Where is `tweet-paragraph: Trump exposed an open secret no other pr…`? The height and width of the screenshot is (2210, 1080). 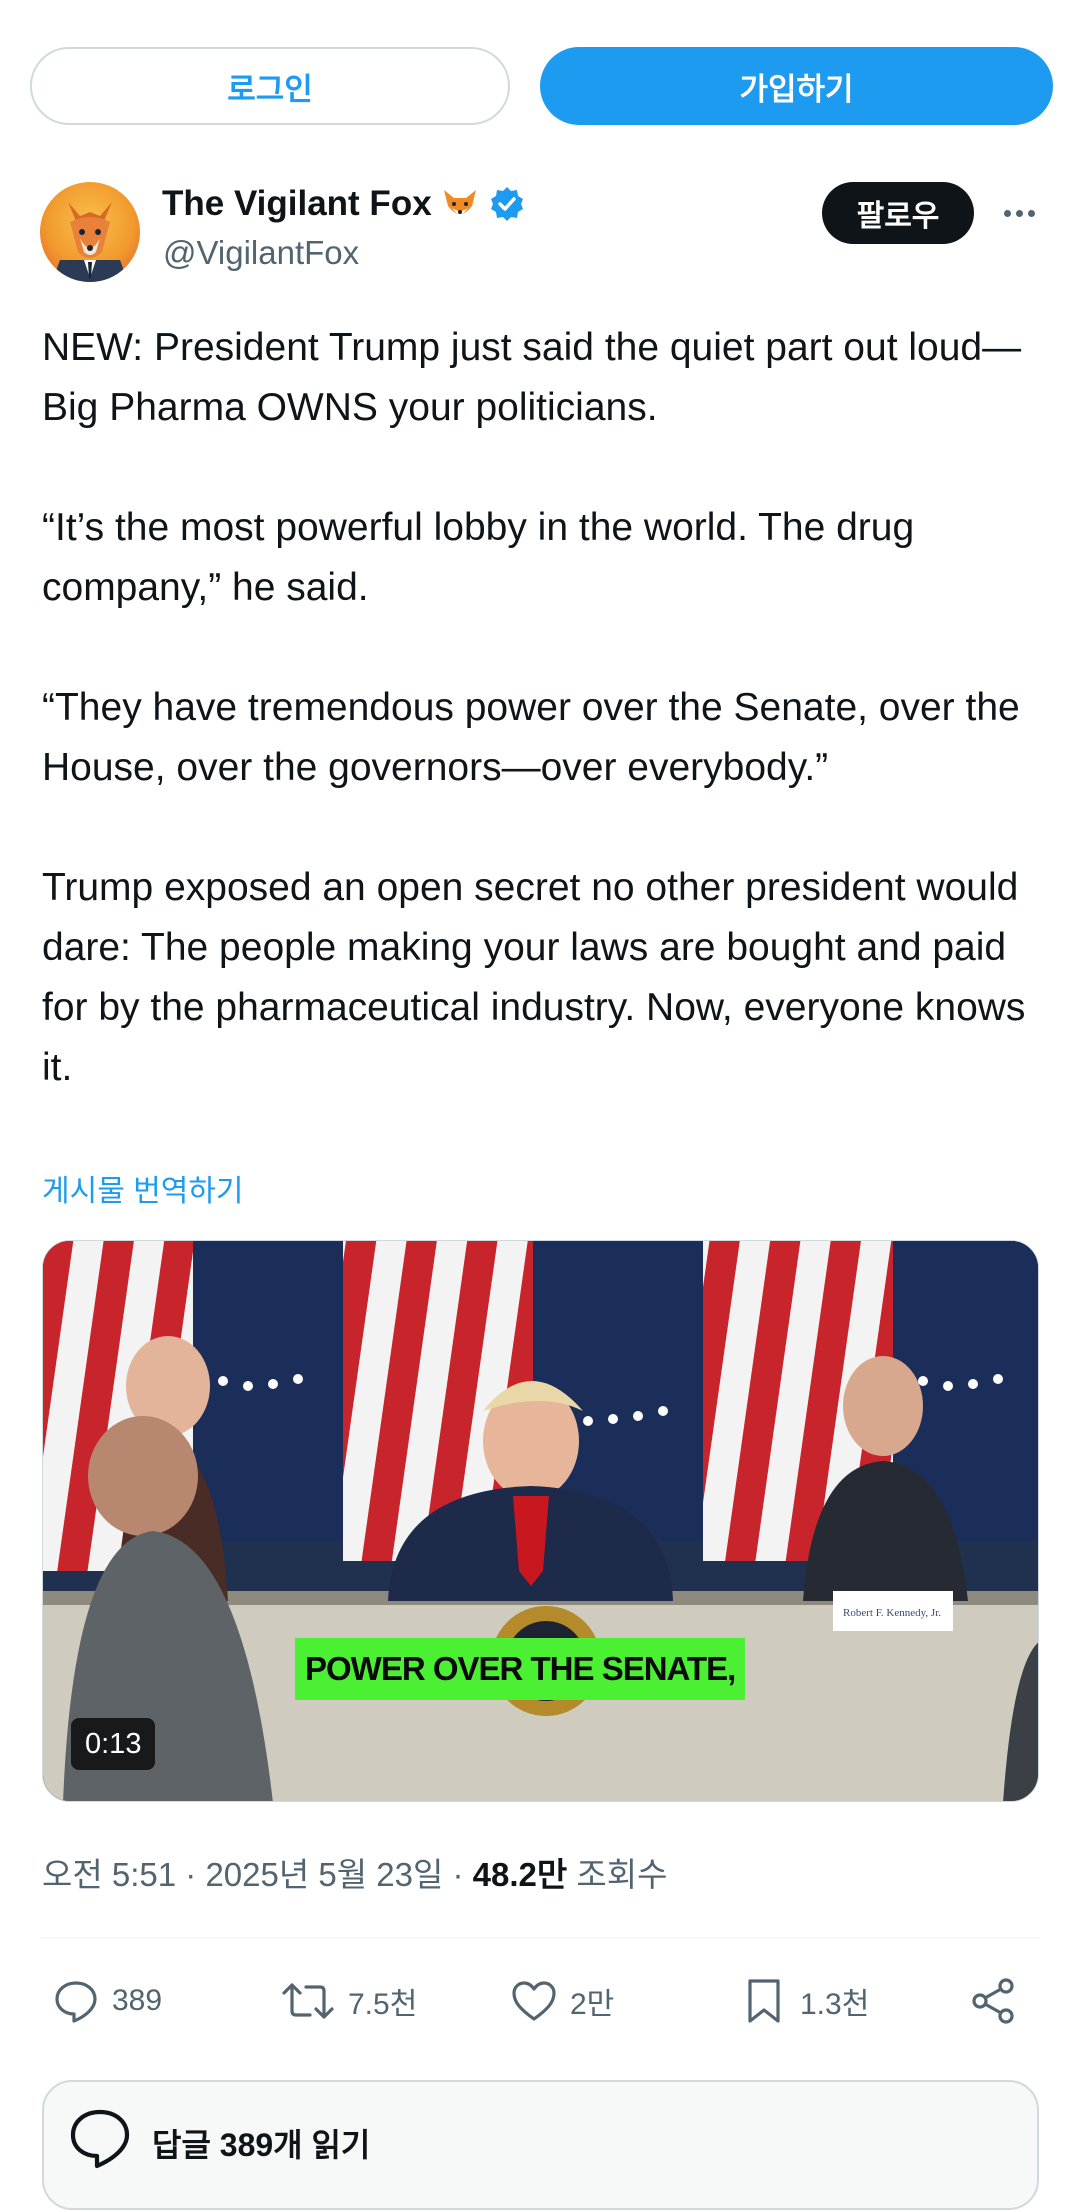 tweet-paragraph: Trump exposed an open secret no other pr… is located at coordinates (534, 977).